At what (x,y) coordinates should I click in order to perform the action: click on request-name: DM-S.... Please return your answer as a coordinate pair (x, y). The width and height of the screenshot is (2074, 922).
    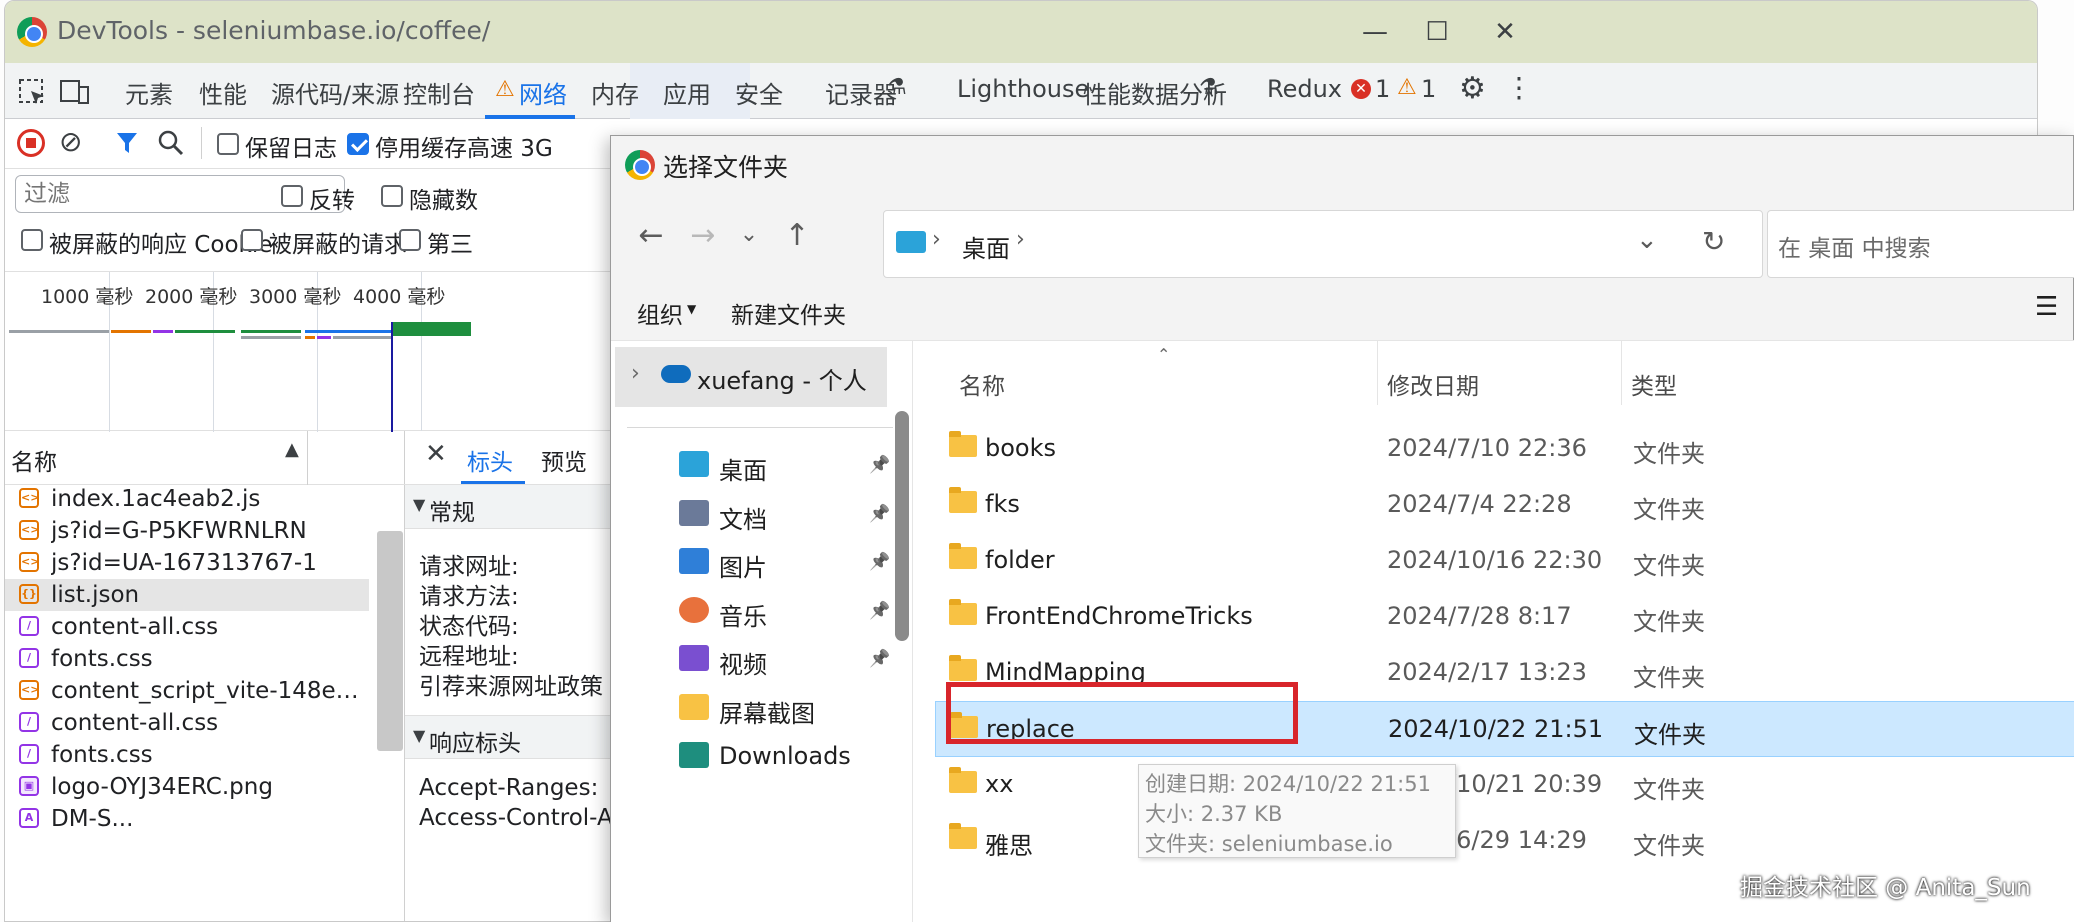
    Looking at the image, I should click on (92, 819).